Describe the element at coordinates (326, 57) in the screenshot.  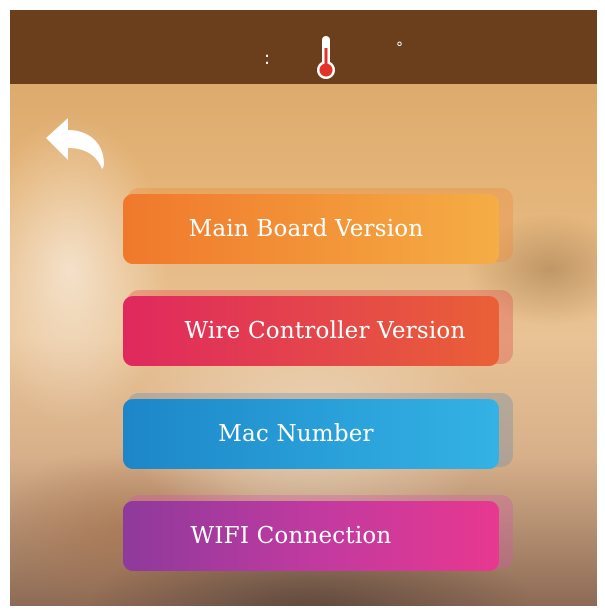
I see `thermometer-icon` at that location.